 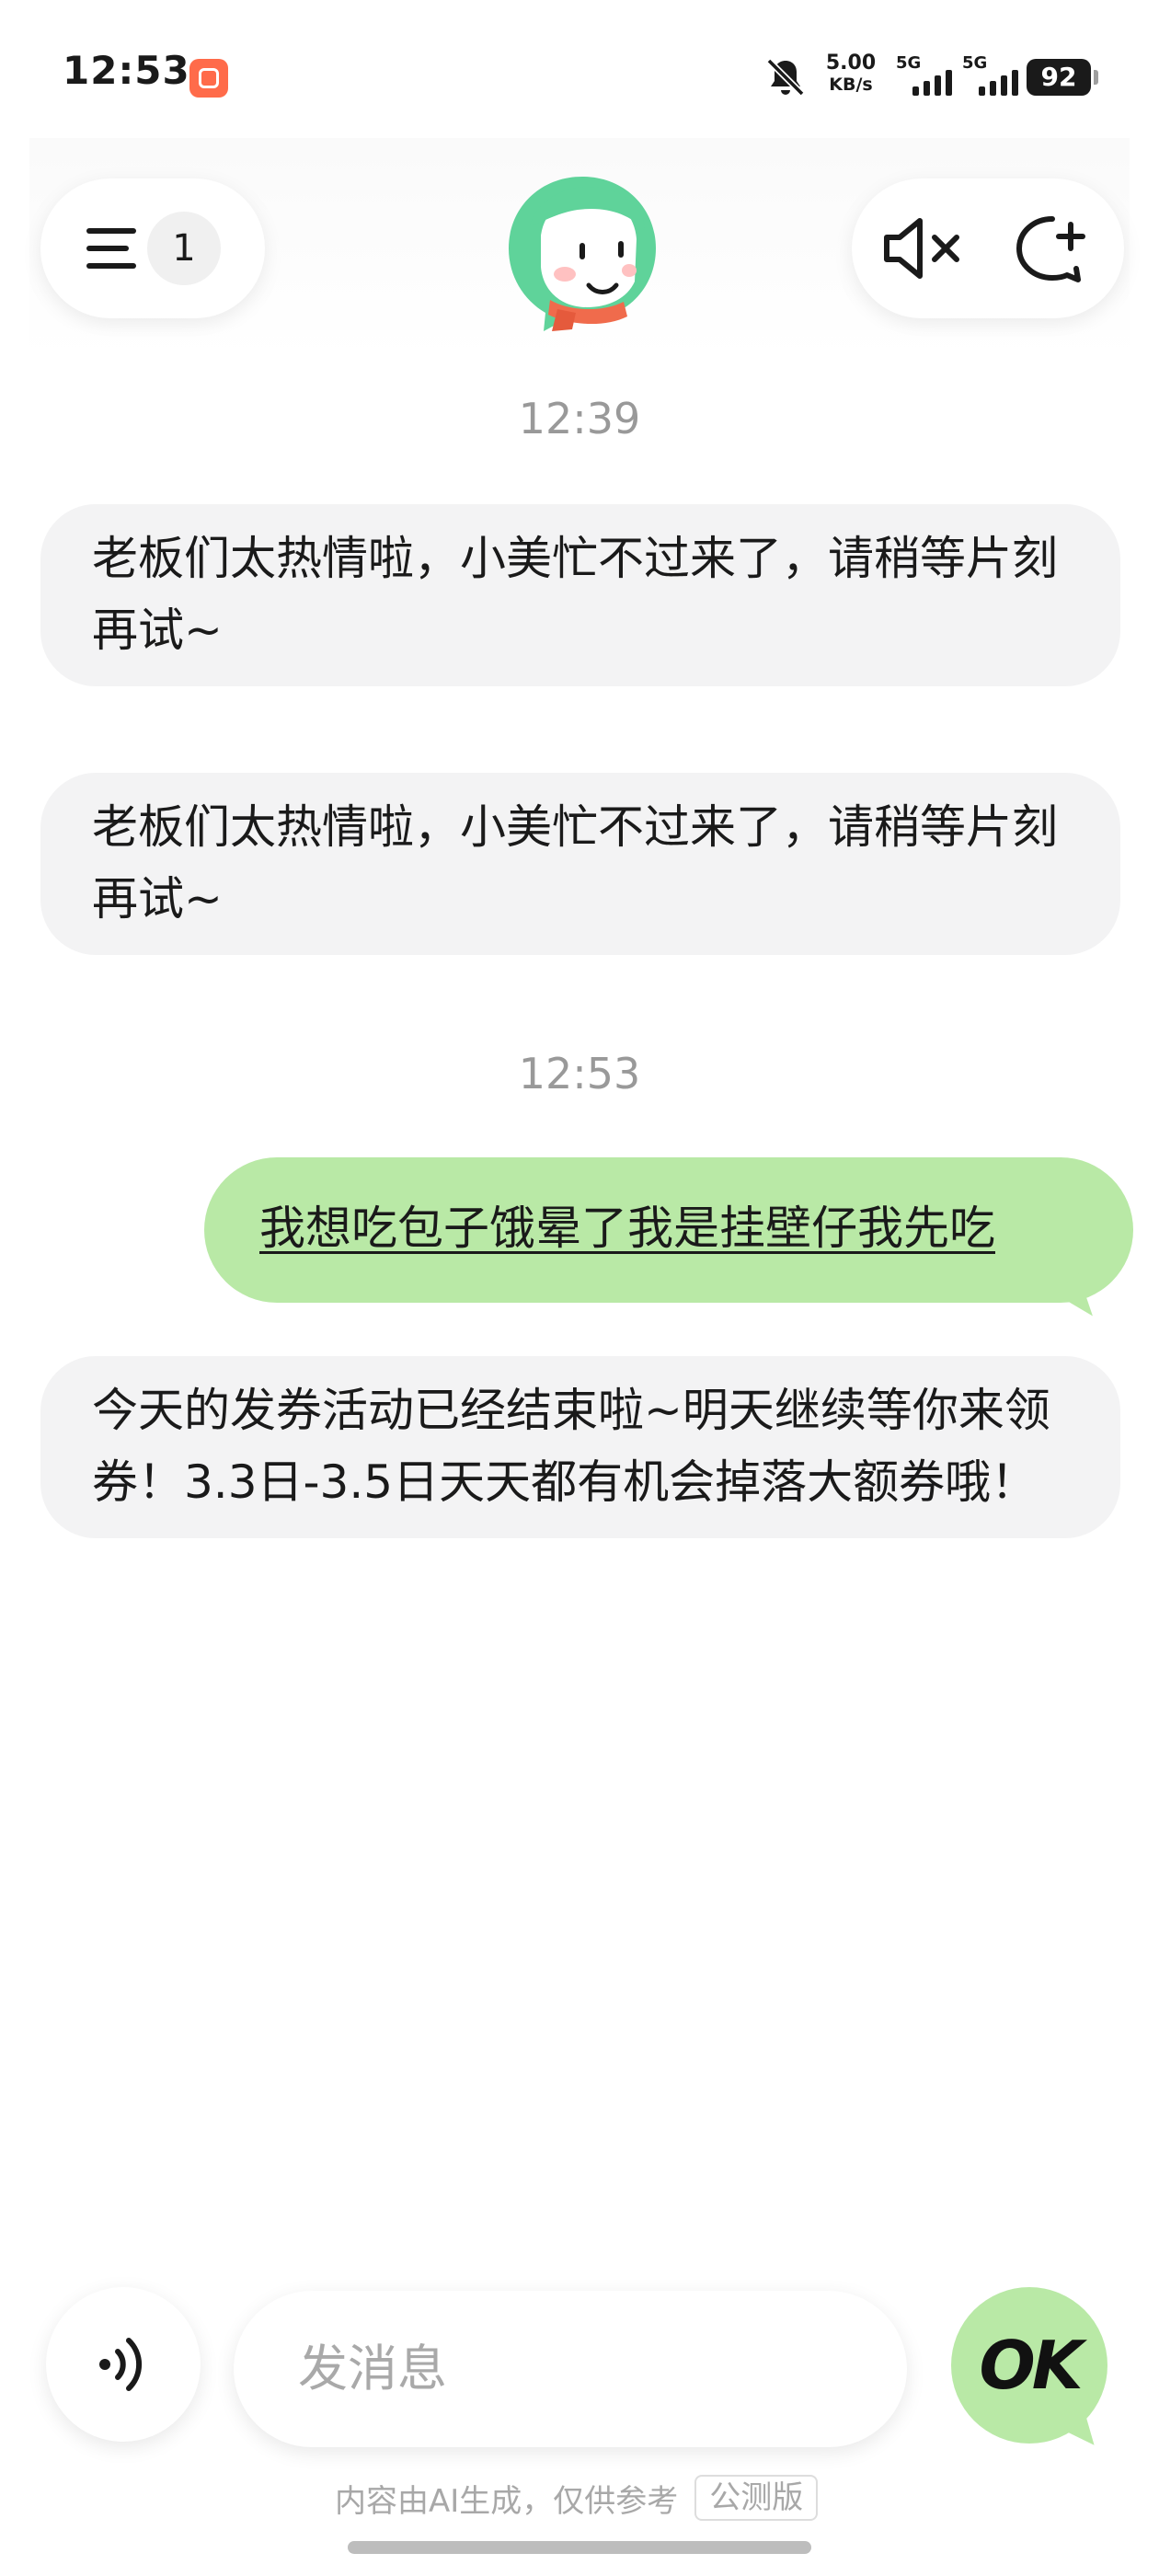 I want to click on message-timestamp: 12:53, so click(x=579, y=1073).